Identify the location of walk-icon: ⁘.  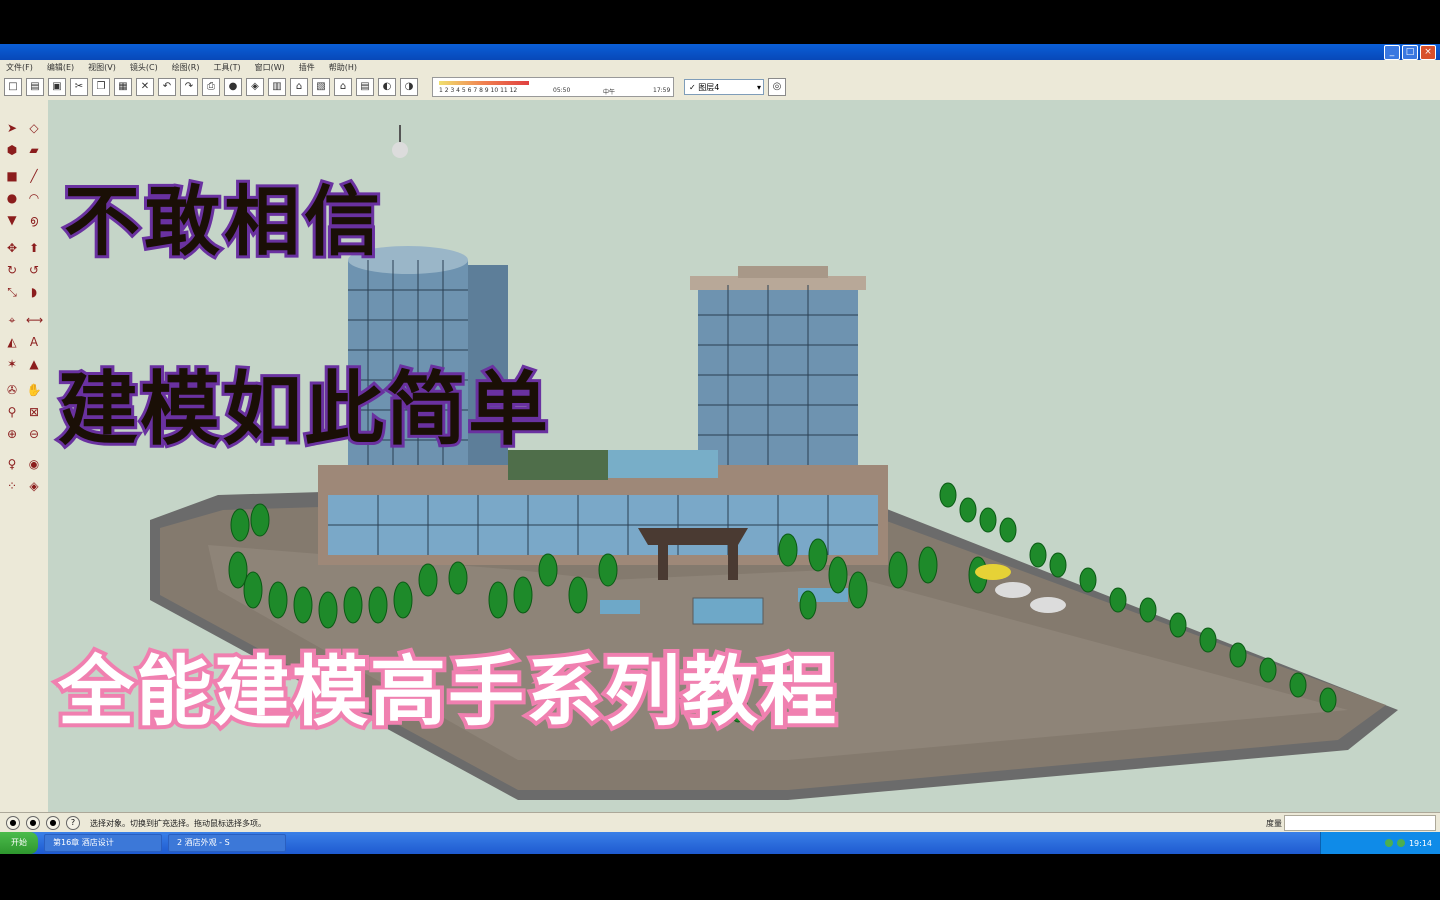
(12, 486).